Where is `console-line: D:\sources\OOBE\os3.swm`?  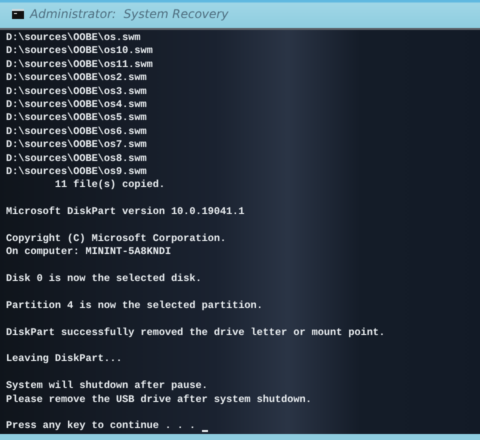 console-line: D:\sources\OOBE\os3.swm is located at coordinates (76, 92).